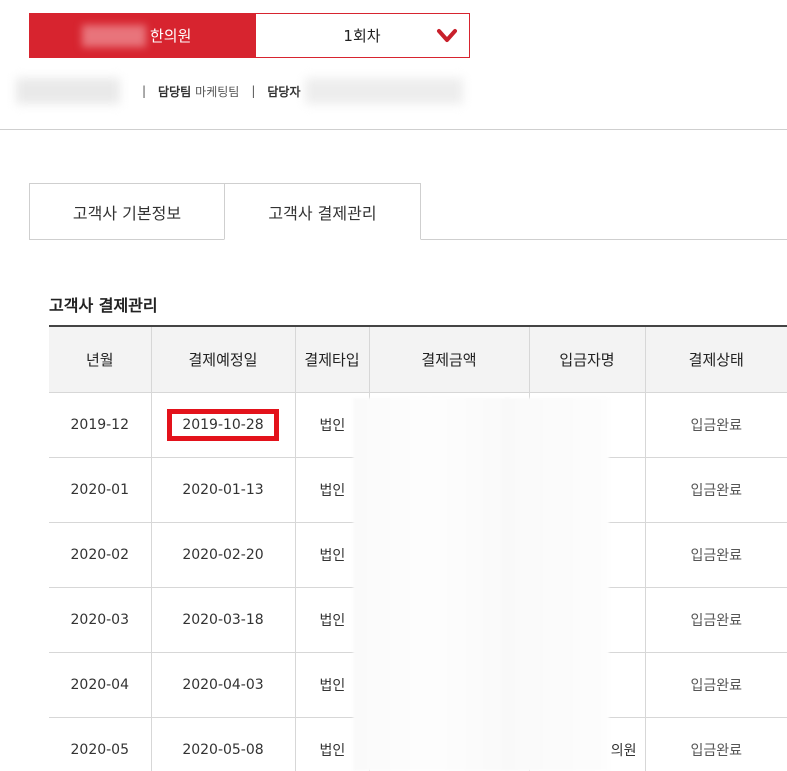  Describe the element at coordinates (331, 359) in the screenshot. I see `column-header-payment-type: 결제타입` at that location.